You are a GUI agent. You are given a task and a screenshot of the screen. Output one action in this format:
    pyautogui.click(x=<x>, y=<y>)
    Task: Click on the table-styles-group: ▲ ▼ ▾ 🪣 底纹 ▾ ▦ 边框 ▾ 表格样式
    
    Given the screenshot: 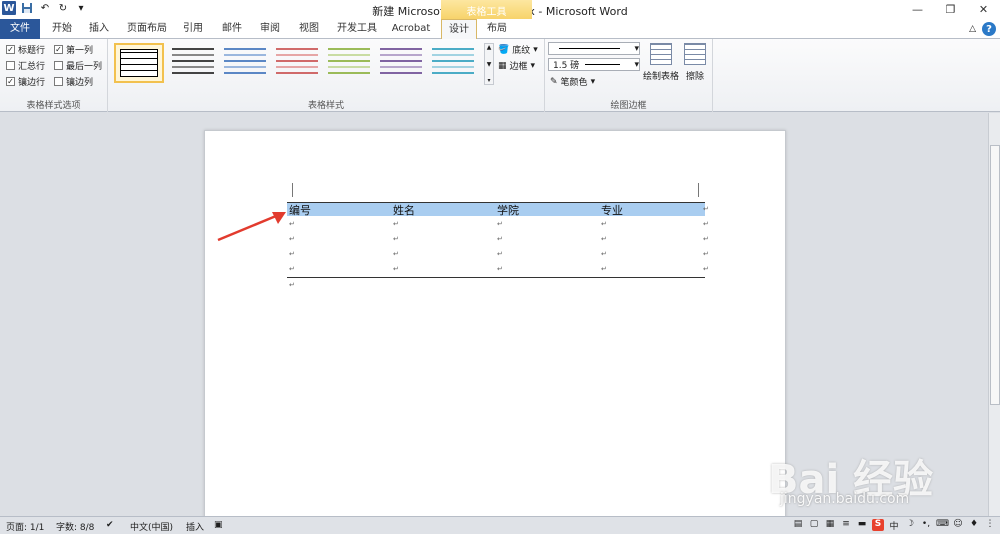 What is the action you would take?
    pyautogui.click(x=326, y=75)
    